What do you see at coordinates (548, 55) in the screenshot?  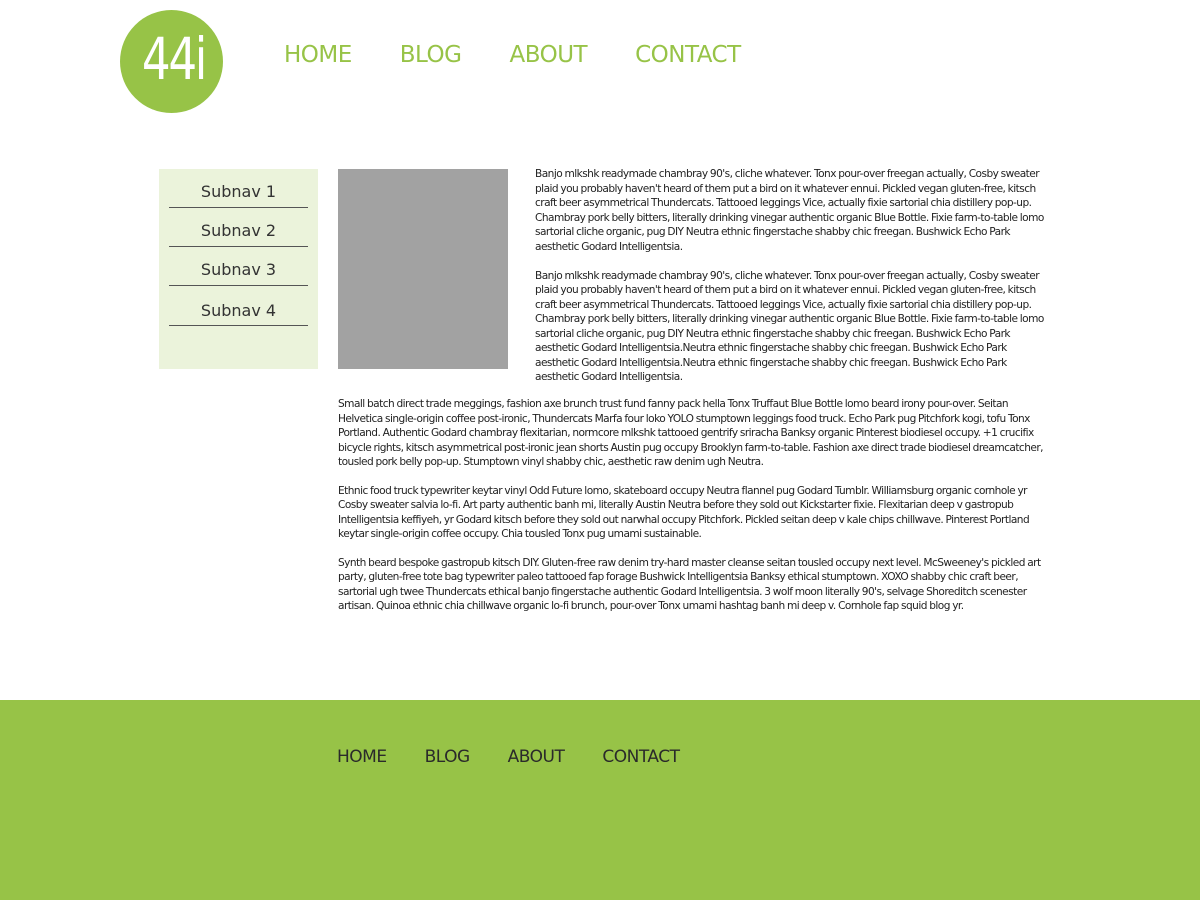 I see `nav-about-link: ABOUT` at bounding box center [548, 55].